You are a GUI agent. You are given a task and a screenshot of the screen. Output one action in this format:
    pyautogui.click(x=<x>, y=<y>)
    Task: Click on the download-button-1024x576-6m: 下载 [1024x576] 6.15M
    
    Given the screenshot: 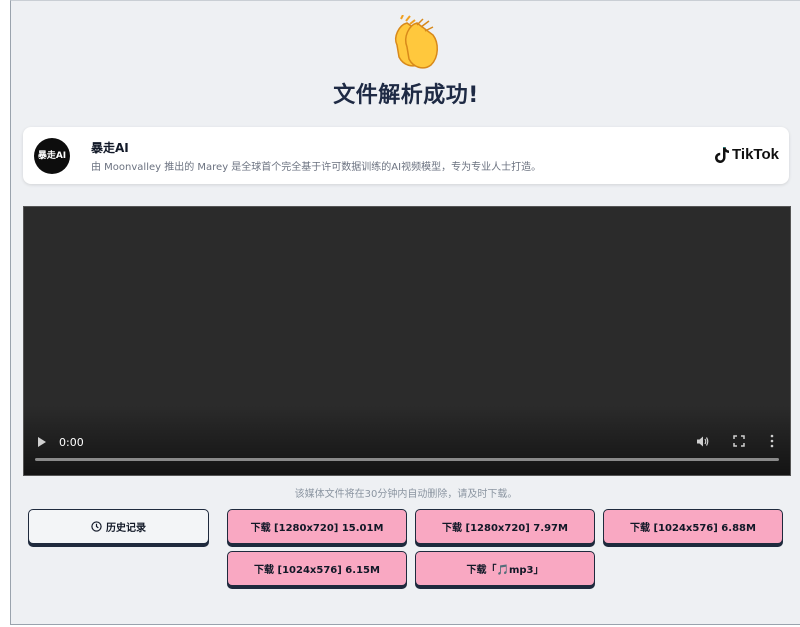 What is the action you would take?
    pyautogui.click(x=317, y=568)
    